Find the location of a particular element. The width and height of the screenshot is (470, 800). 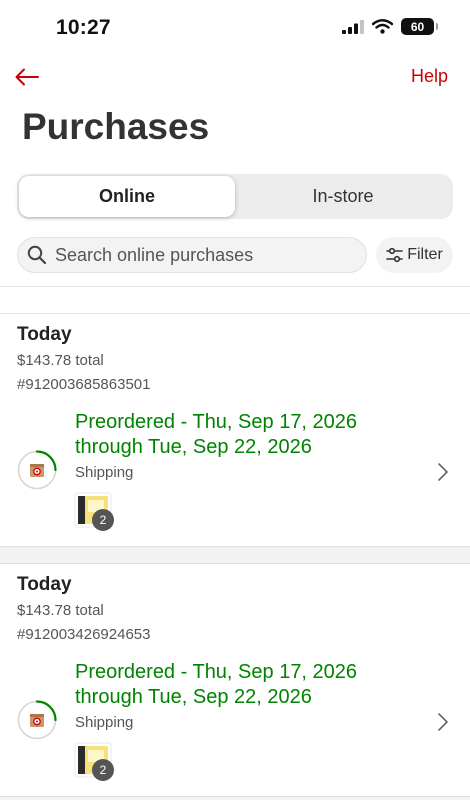

order-number: #912003685863501 is located at coordinates (84, 384).